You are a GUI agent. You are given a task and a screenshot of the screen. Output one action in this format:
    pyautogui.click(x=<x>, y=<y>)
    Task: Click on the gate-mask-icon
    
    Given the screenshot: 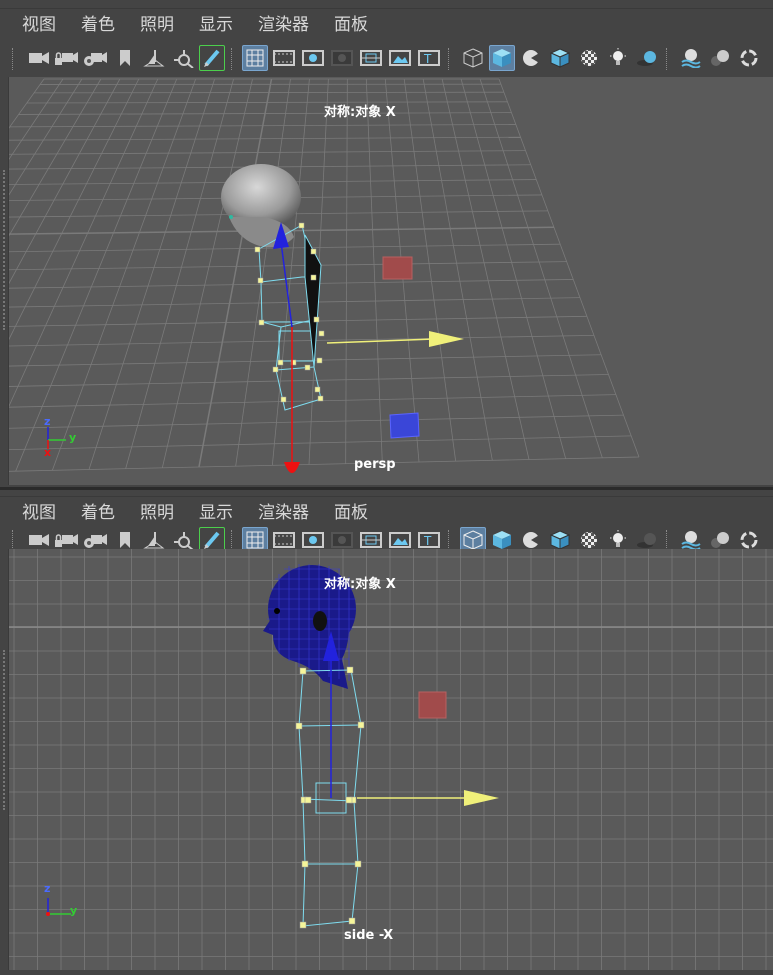 What is the action you would take?
    pyautogui.click(x=342, y=58)
    